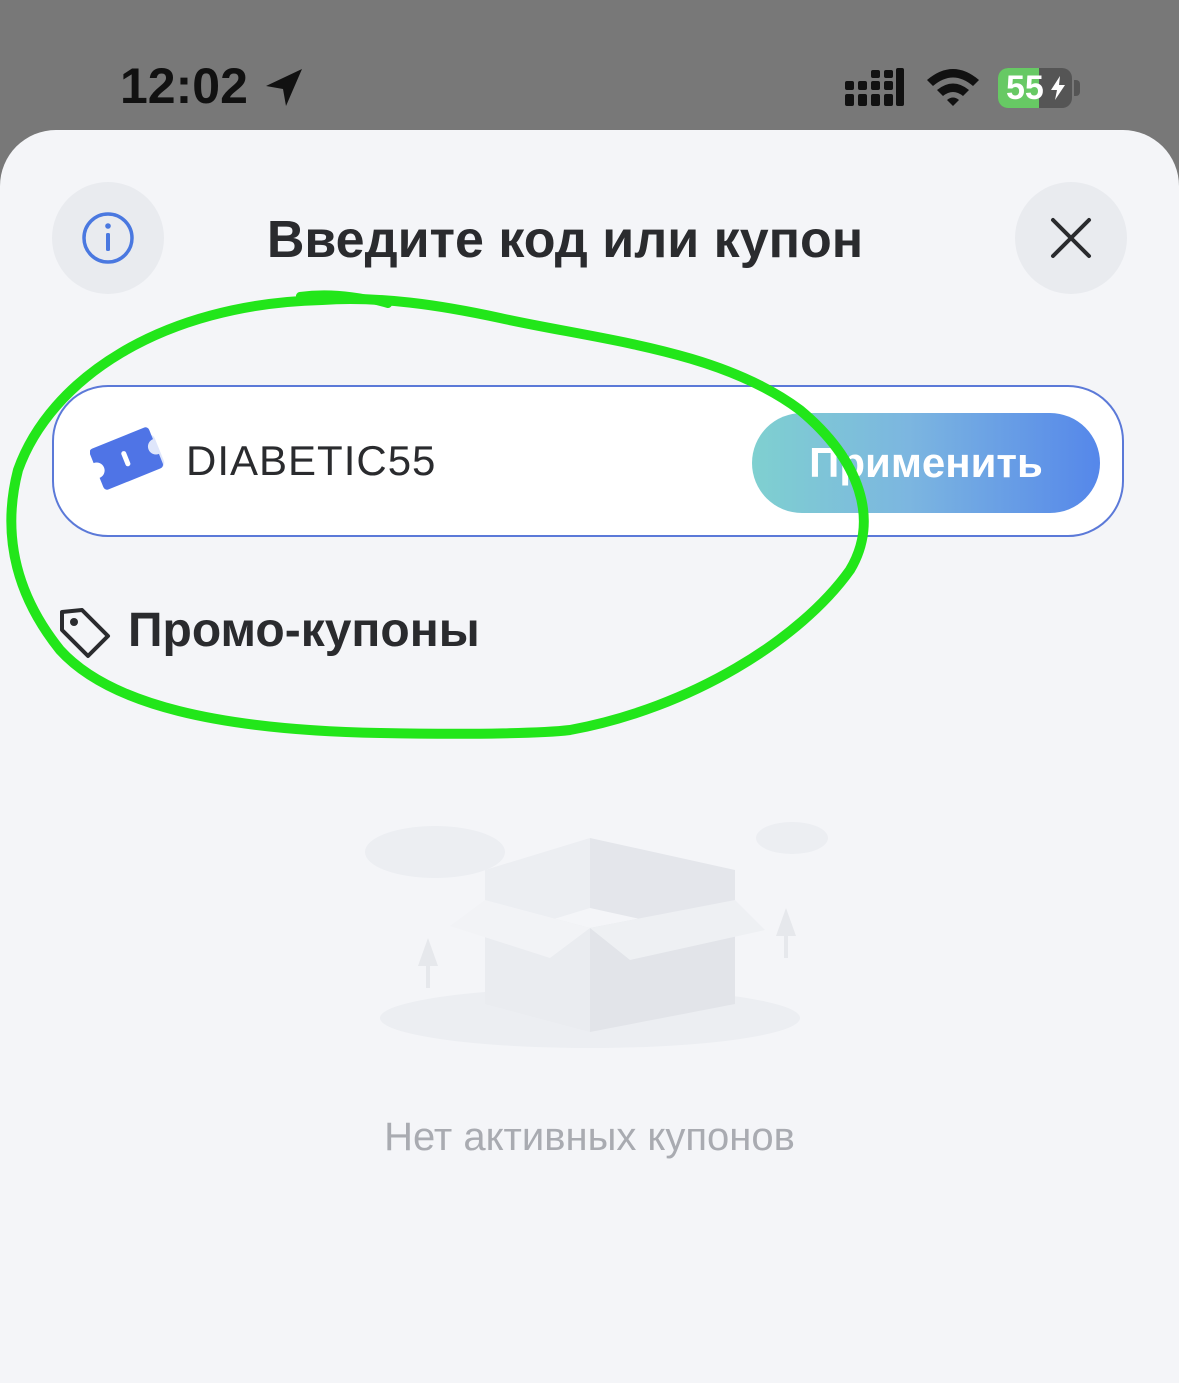 This screenshot has width=1179, height=1383. Describe the element at coordinates (85, 633) in the screenshot. I see `tag-icon` at that location.